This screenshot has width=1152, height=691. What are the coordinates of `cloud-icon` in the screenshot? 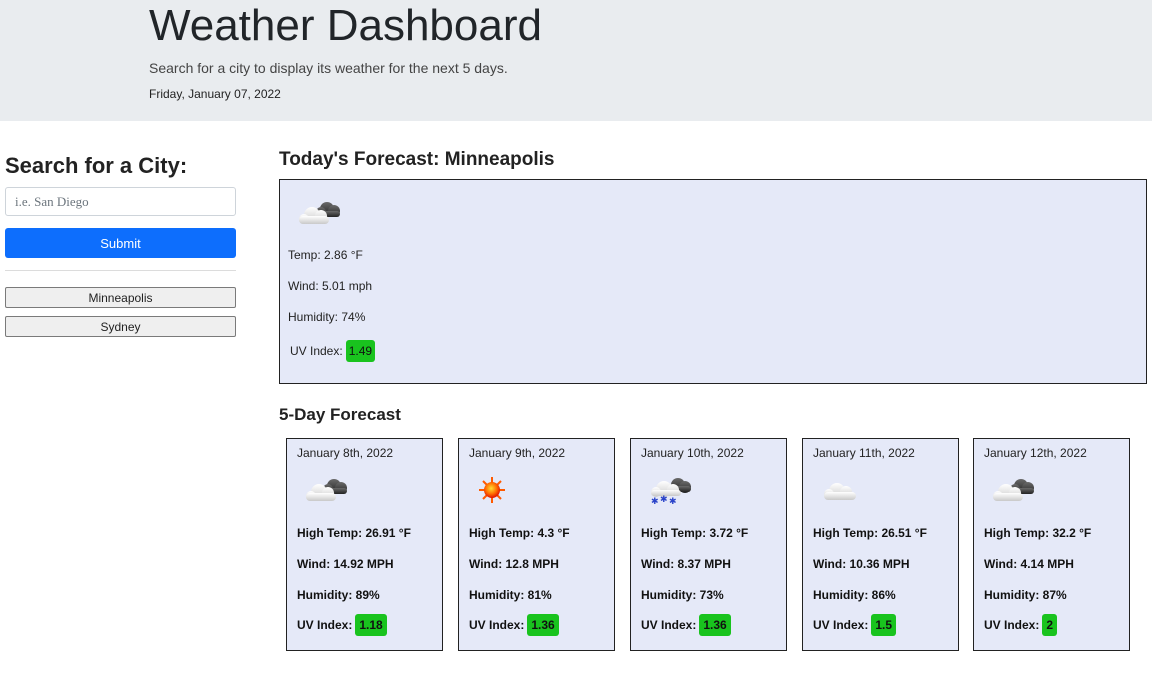 It's located at (842, 490).